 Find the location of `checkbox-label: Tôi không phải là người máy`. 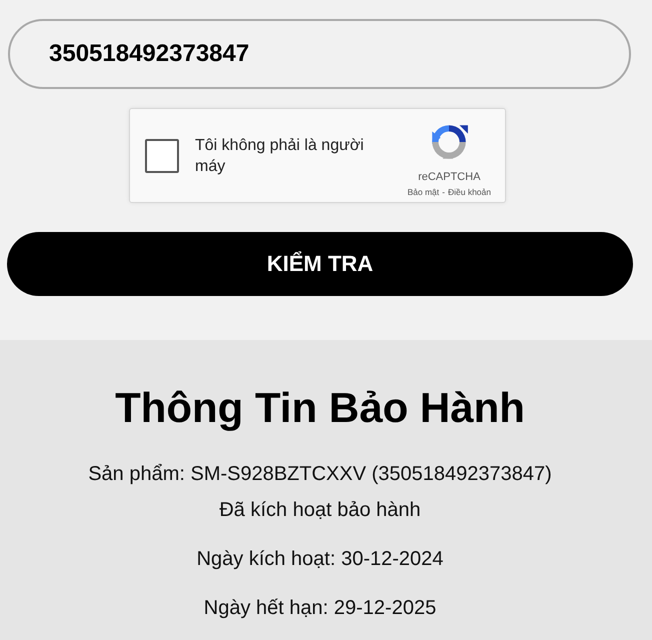

checkbox-label: Tôi không phải là người máy is located at coordinates (280, 156).